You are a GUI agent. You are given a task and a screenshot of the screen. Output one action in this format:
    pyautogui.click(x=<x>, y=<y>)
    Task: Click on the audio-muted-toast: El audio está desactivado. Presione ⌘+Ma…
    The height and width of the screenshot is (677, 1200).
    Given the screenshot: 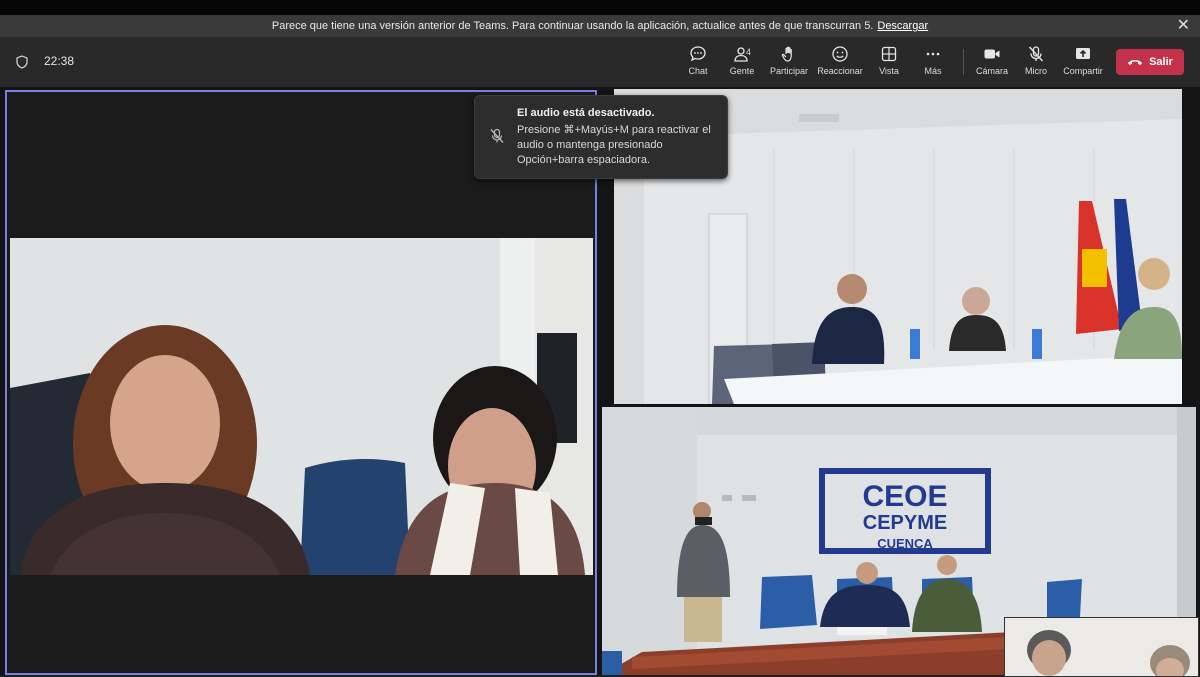 What is the action you would take?
    pyautogui.click(x=601, y=137)
    